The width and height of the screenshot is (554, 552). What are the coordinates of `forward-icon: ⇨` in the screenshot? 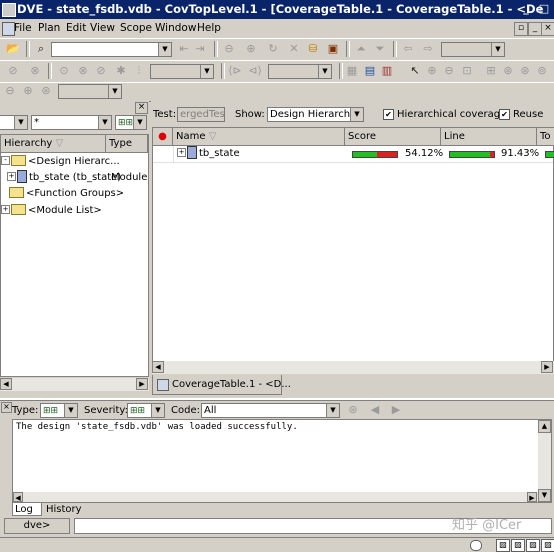 It's located at (428, 49).